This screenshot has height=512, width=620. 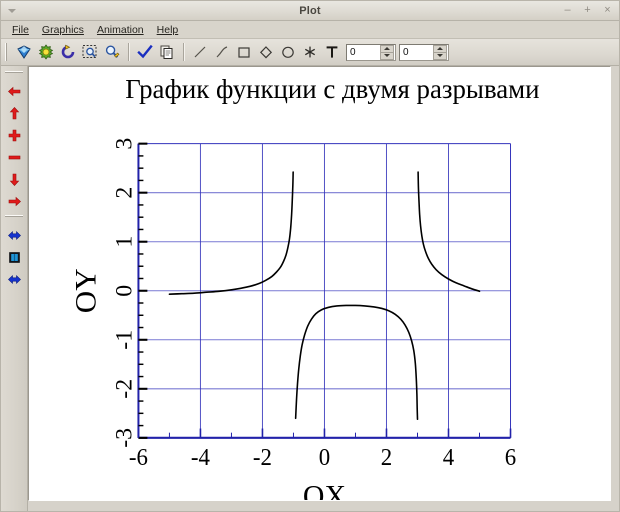 What do you see at coordinates (449, 457) in the screenshot?
I see `x-tick-label: 4` at bounding box center [449, 457].